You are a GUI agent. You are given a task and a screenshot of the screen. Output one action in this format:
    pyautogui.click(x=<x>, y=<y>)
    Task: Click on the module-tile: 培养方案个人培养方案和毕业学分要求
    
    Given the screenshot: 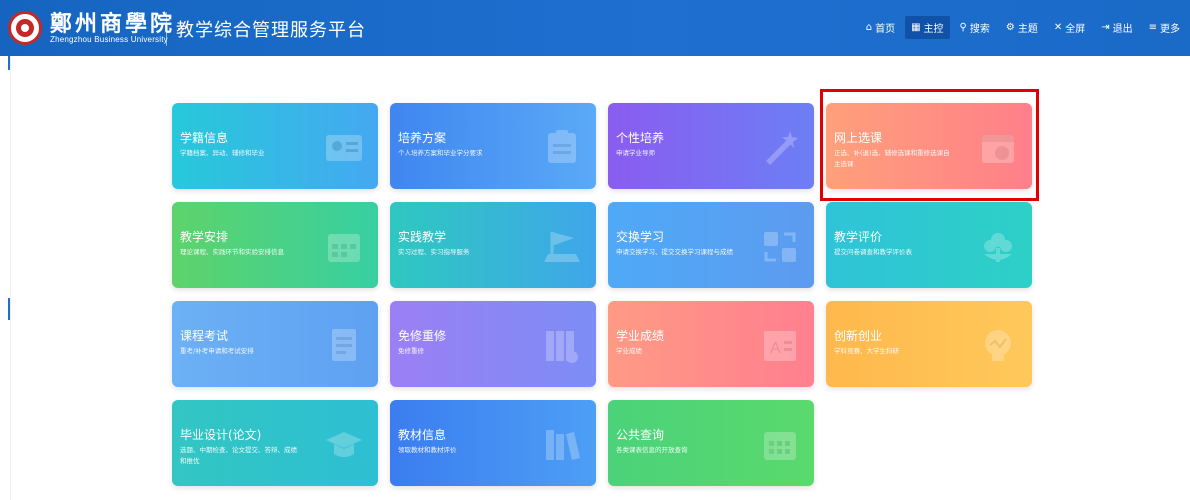 What is the action you would take?
    pyautogui.click(x=493, y=146)
    